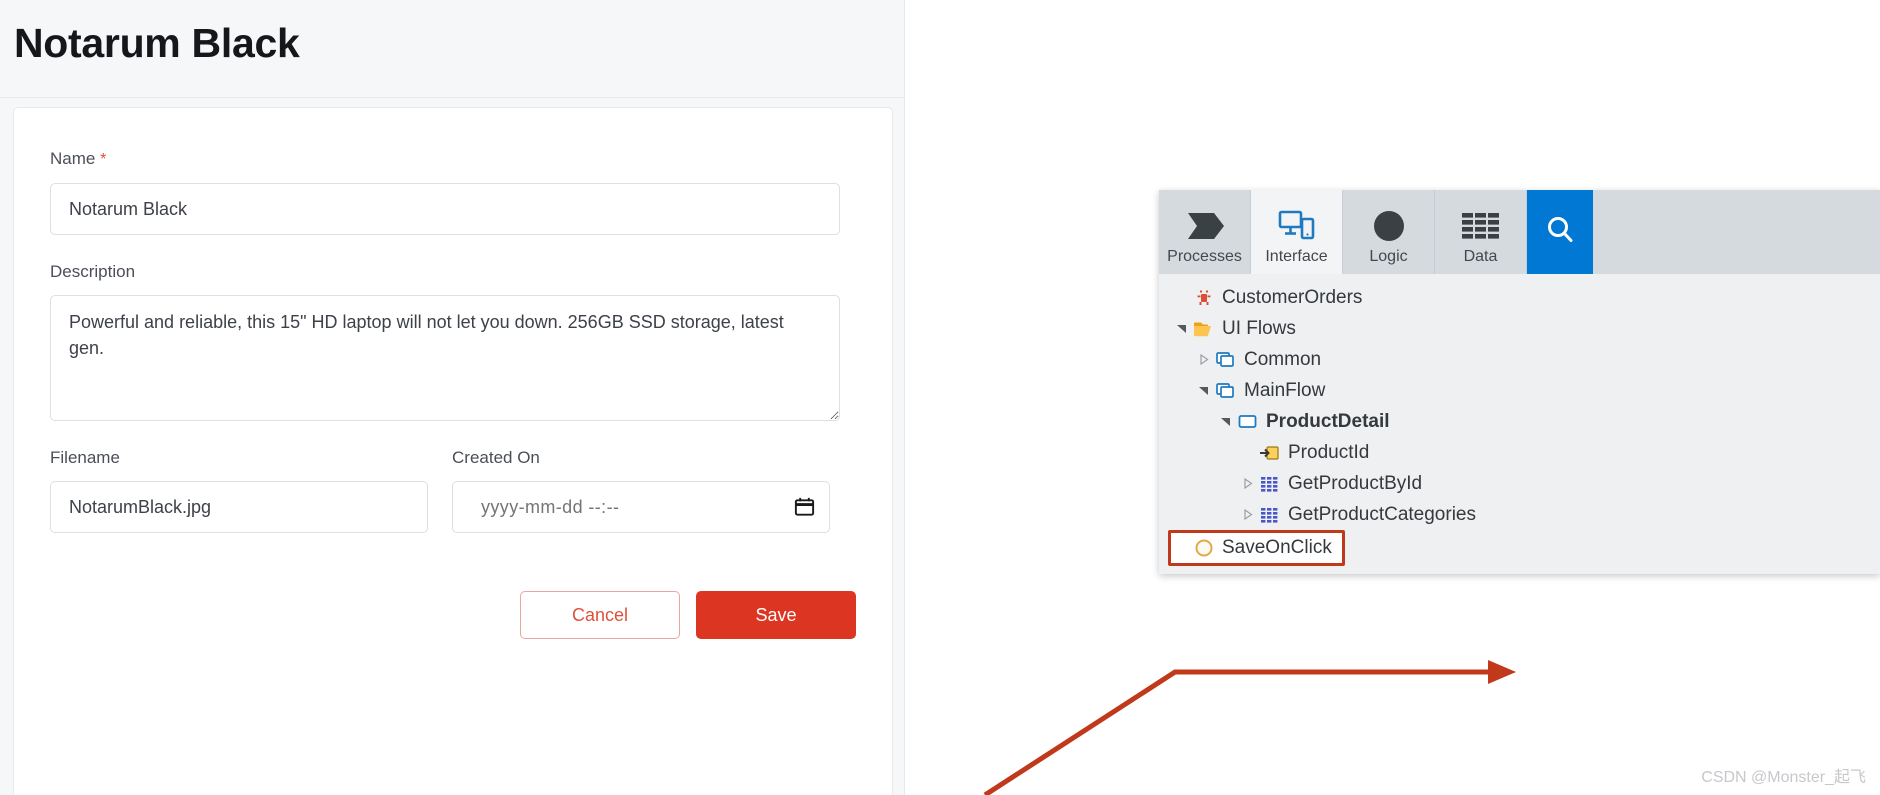 The height and width of the screenshot is (795, 1880). Describe the element at coordinates (1480, 256) in the screenshot. I see `tab-data-label: Data` at that location.